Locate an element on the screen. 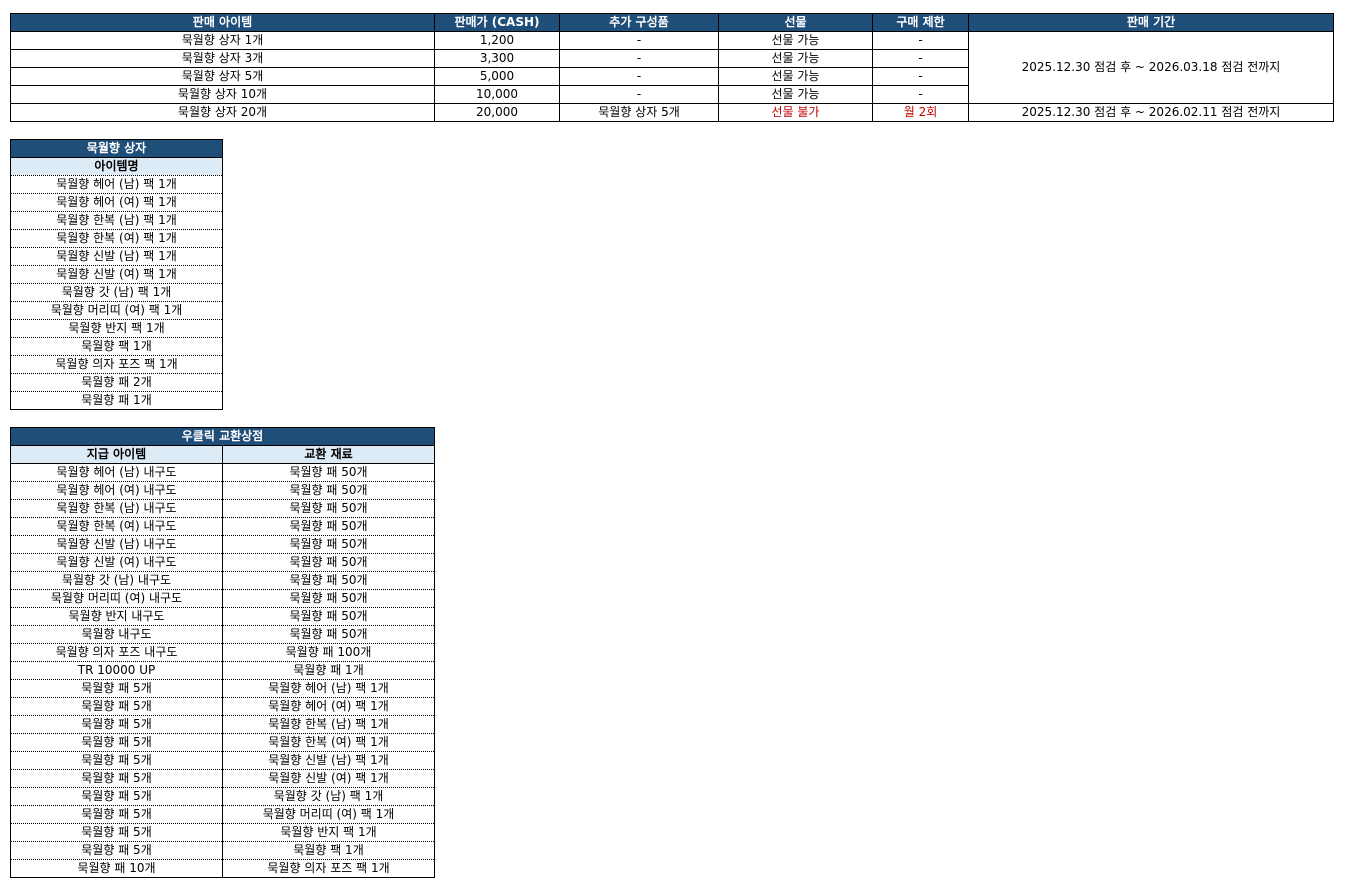 The height and width of the screenshot is (893, 1346). sales-extra: 묵월향 상자 5개 is located at coordinates (639, 112).